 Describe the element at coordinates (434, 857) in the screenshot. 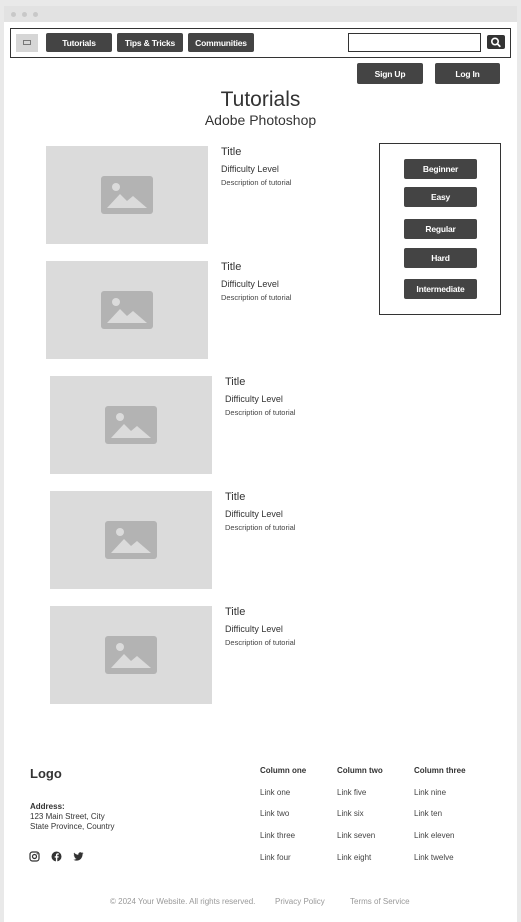

I see `footer-link: Link twelve` at that location.